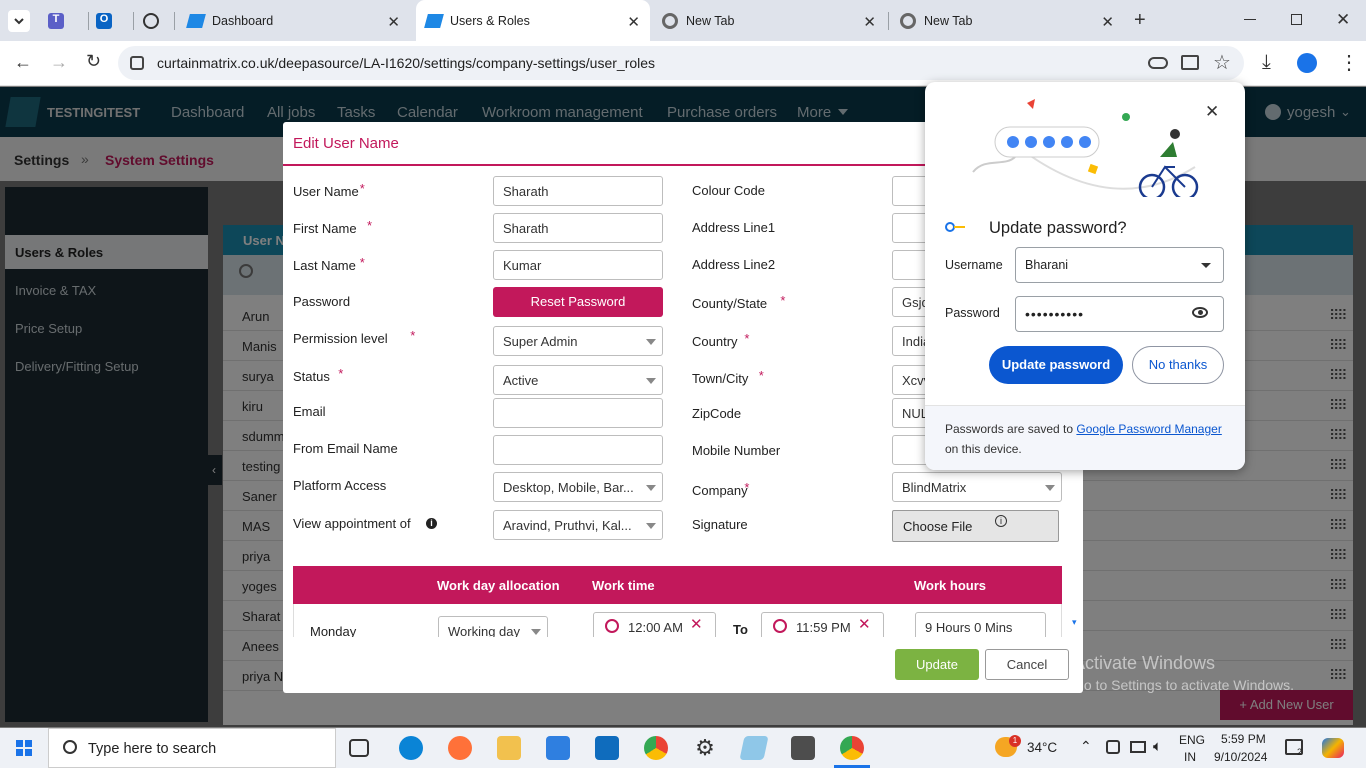 The width and height of the screenshot is (1366, 768). Describe the element at coordinates (340, 338) in the screenshot. I see `field-label: Permission level` at that location.